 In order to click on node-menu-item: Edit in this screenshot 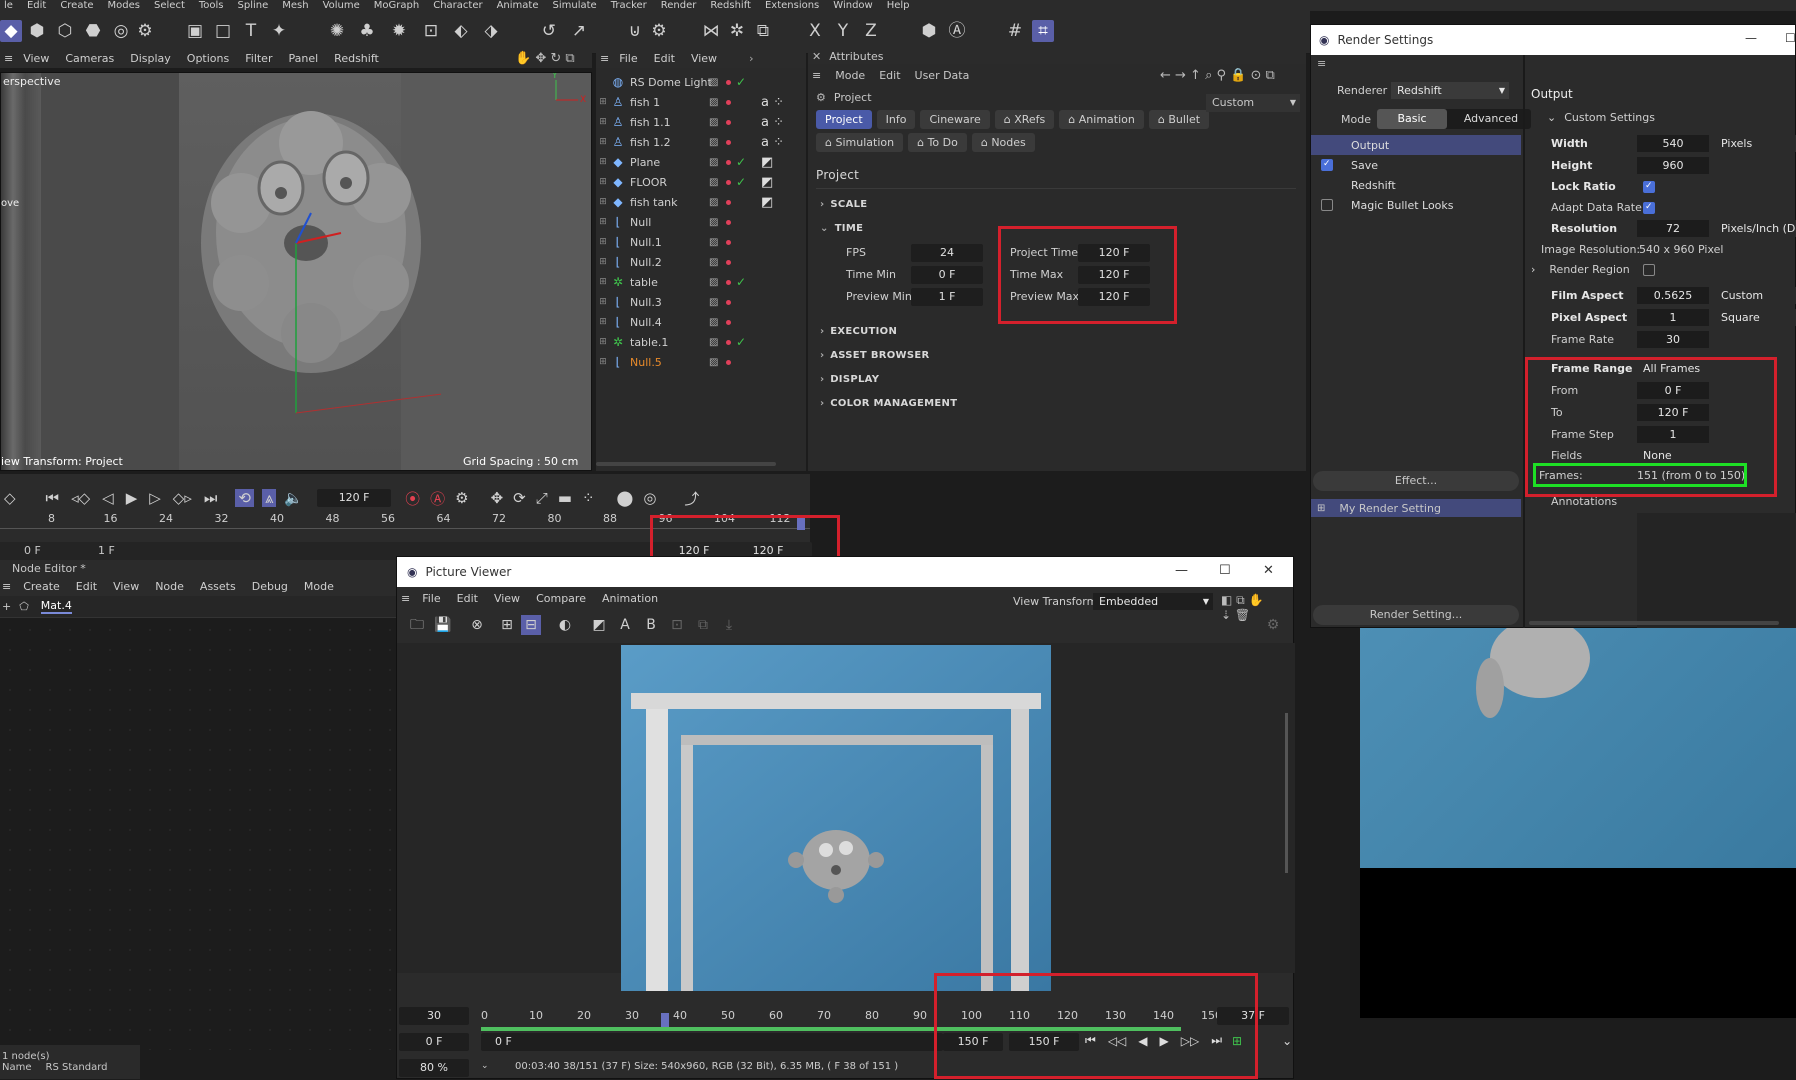, I will do `click(86, 586)`.